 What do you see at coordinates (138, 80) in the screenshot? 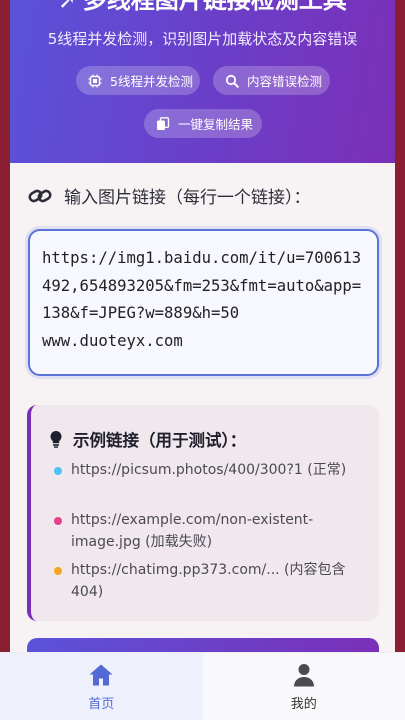
I see `feature-badge-concurrency: 5线程并发检测` at bounding box center [138, 80].